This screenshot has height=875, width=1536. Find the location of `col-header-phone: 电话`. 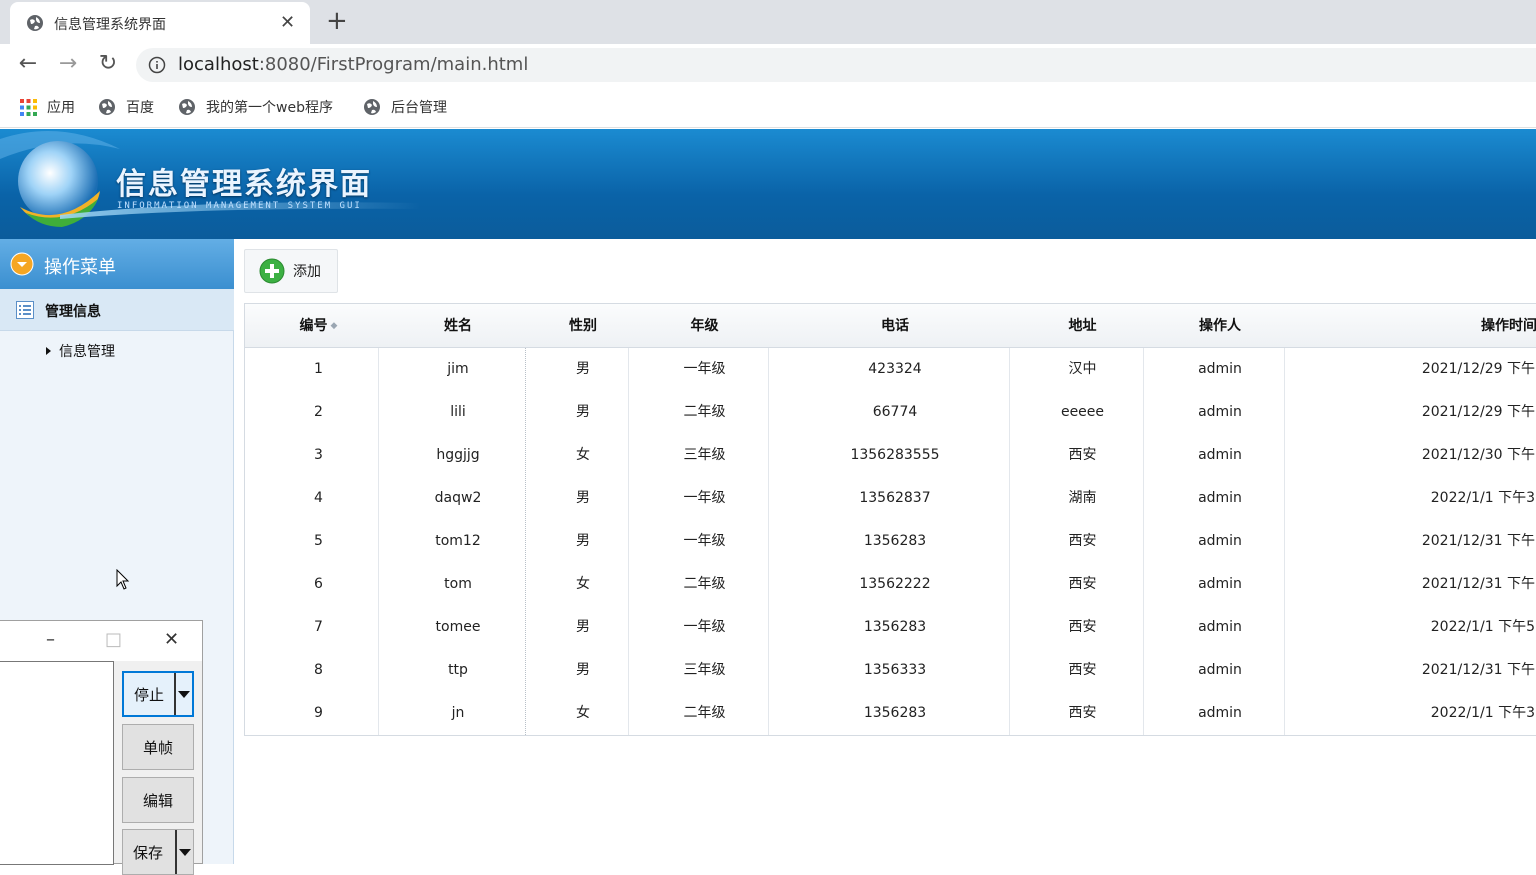

col-header-phone: 电话 is located at coordinates (895, 326).